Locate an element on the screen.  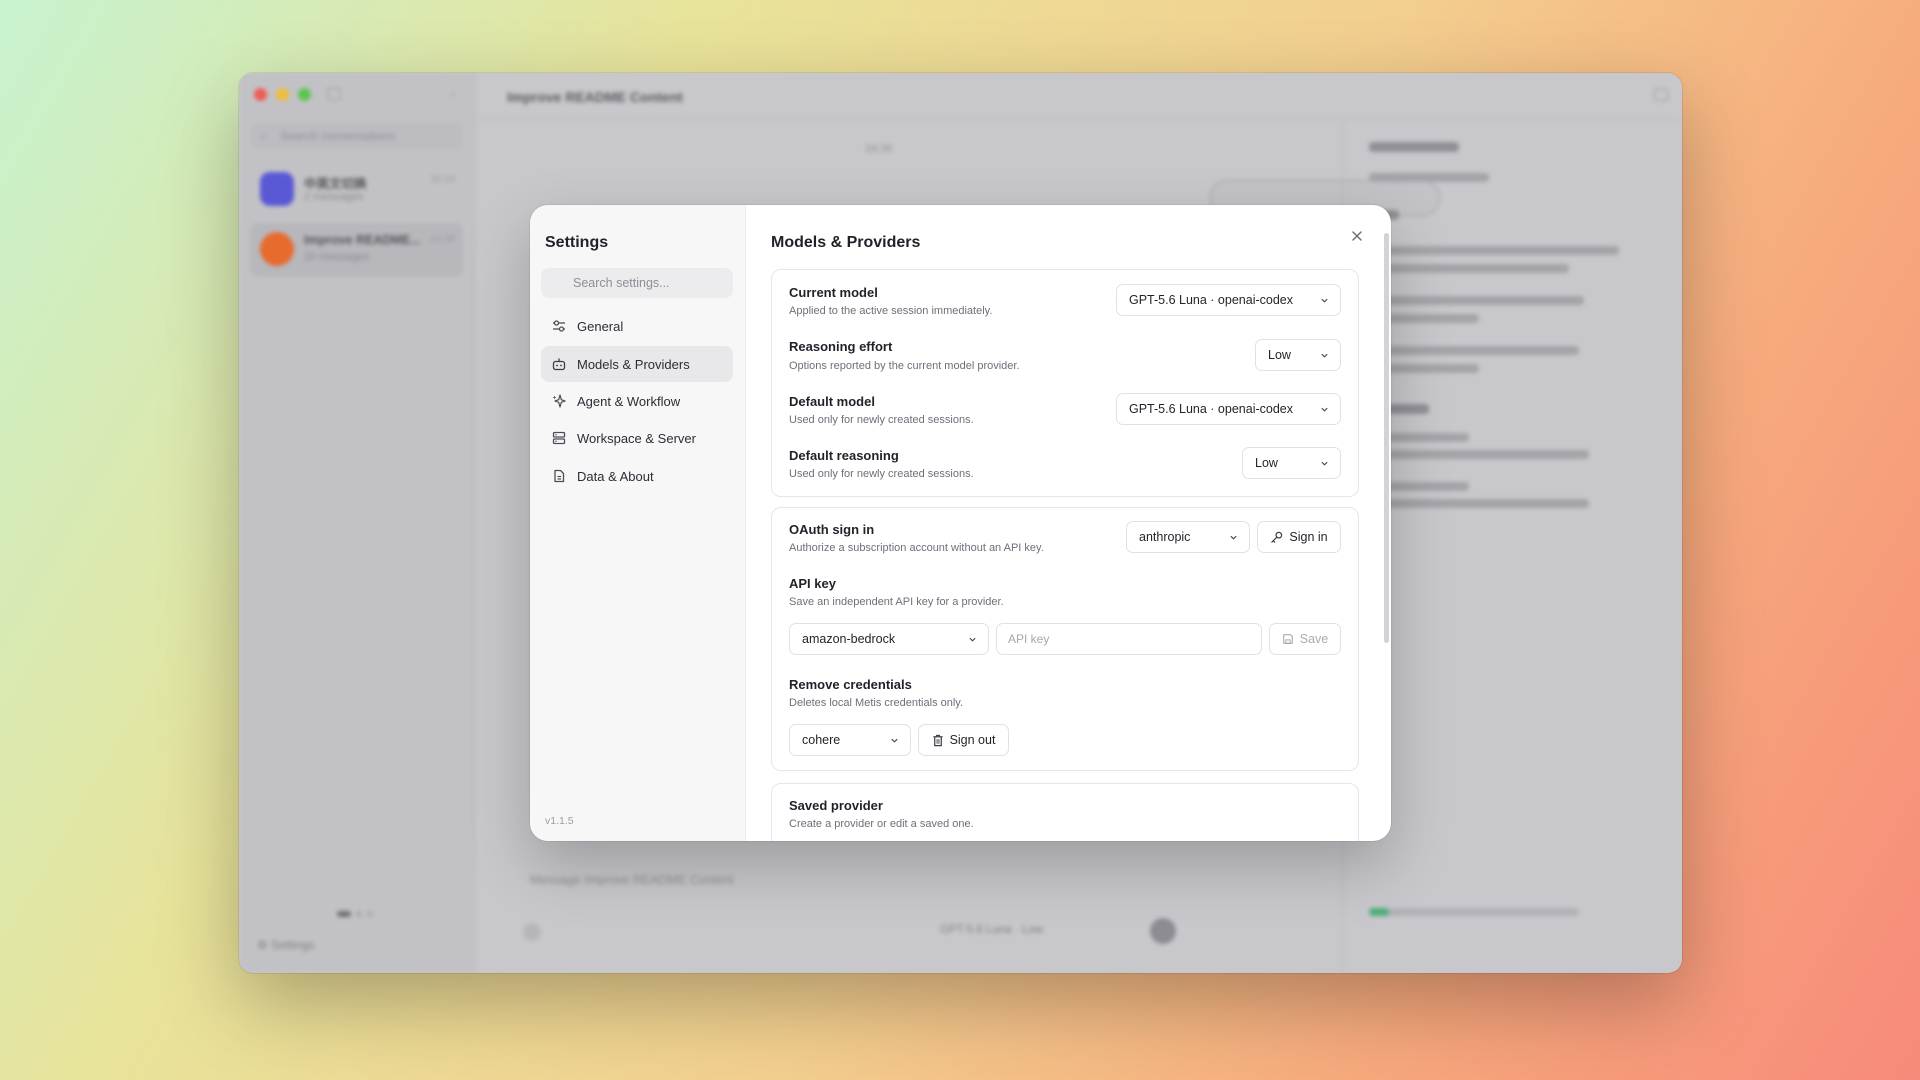
files-note is located at coordinates (1429, 177).